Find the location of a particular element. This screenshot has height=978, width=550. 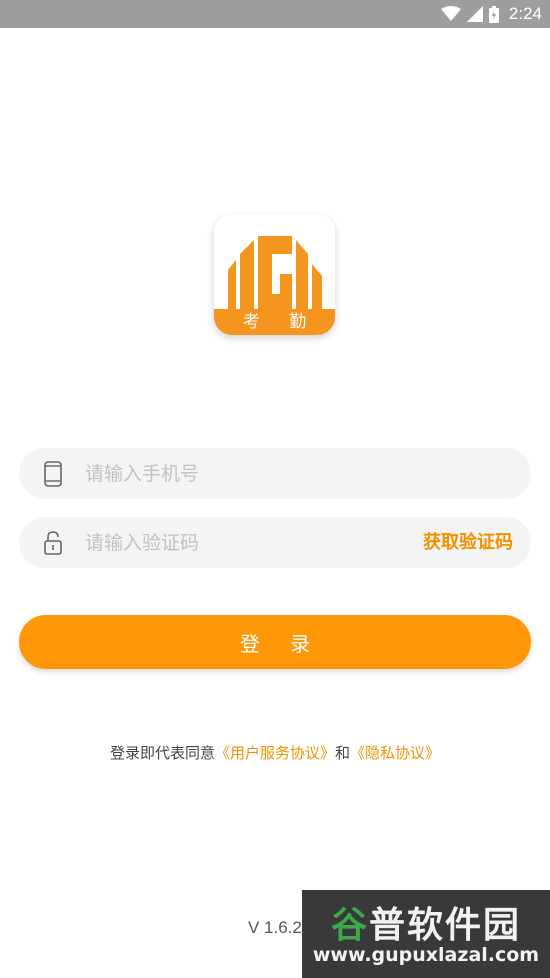

lock-icon is located at coordinates (53, 543).